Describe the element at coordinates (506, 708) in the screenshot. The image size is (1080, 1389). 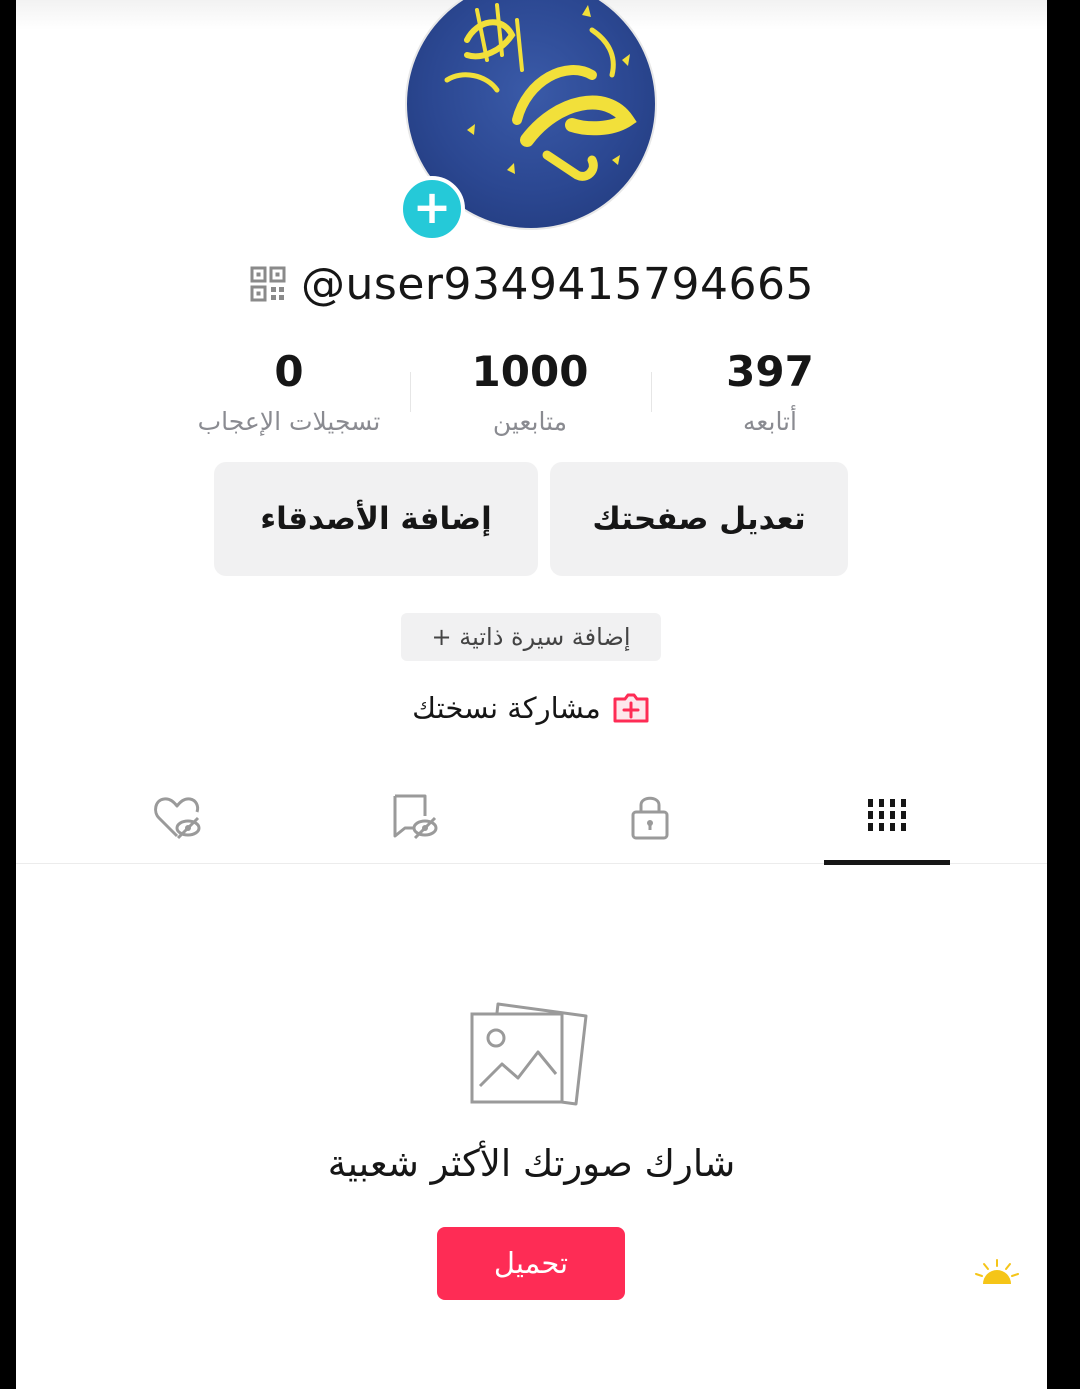
I see `share-copy-label: مشاركة نسختك` at that location.